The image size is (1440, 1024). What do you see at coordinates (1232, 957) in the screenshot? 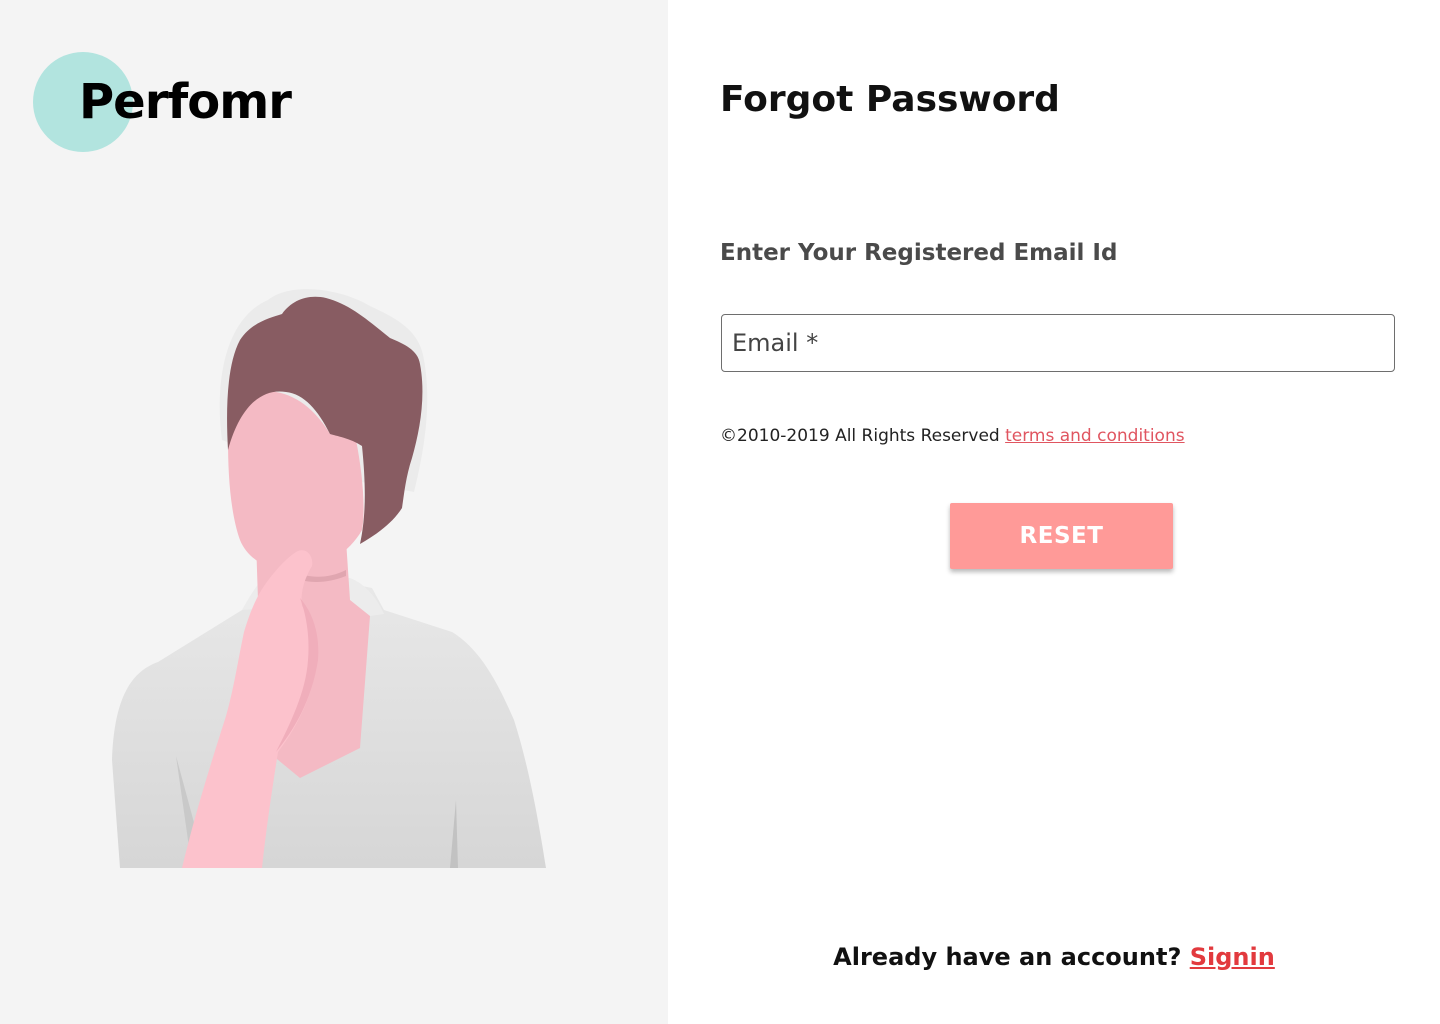
I see `signin-link: Signin` at bounding box center [1232, 957].